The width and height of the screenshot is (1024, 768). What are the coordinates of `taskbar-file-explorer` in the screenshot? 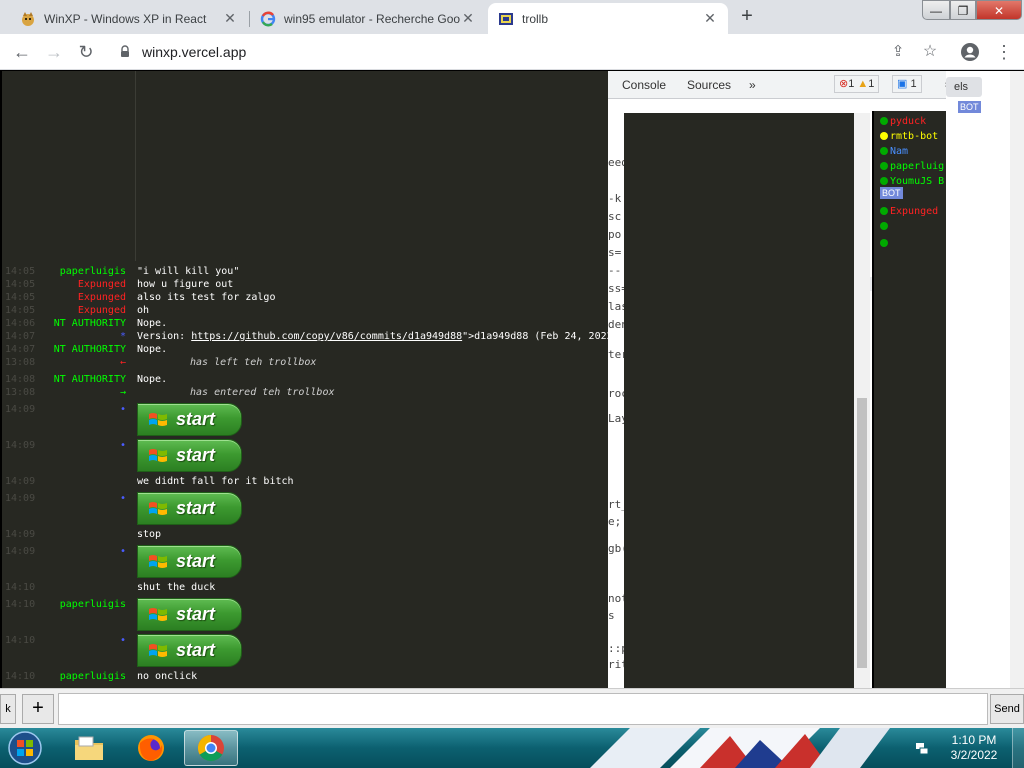 It's located at (89, 748).